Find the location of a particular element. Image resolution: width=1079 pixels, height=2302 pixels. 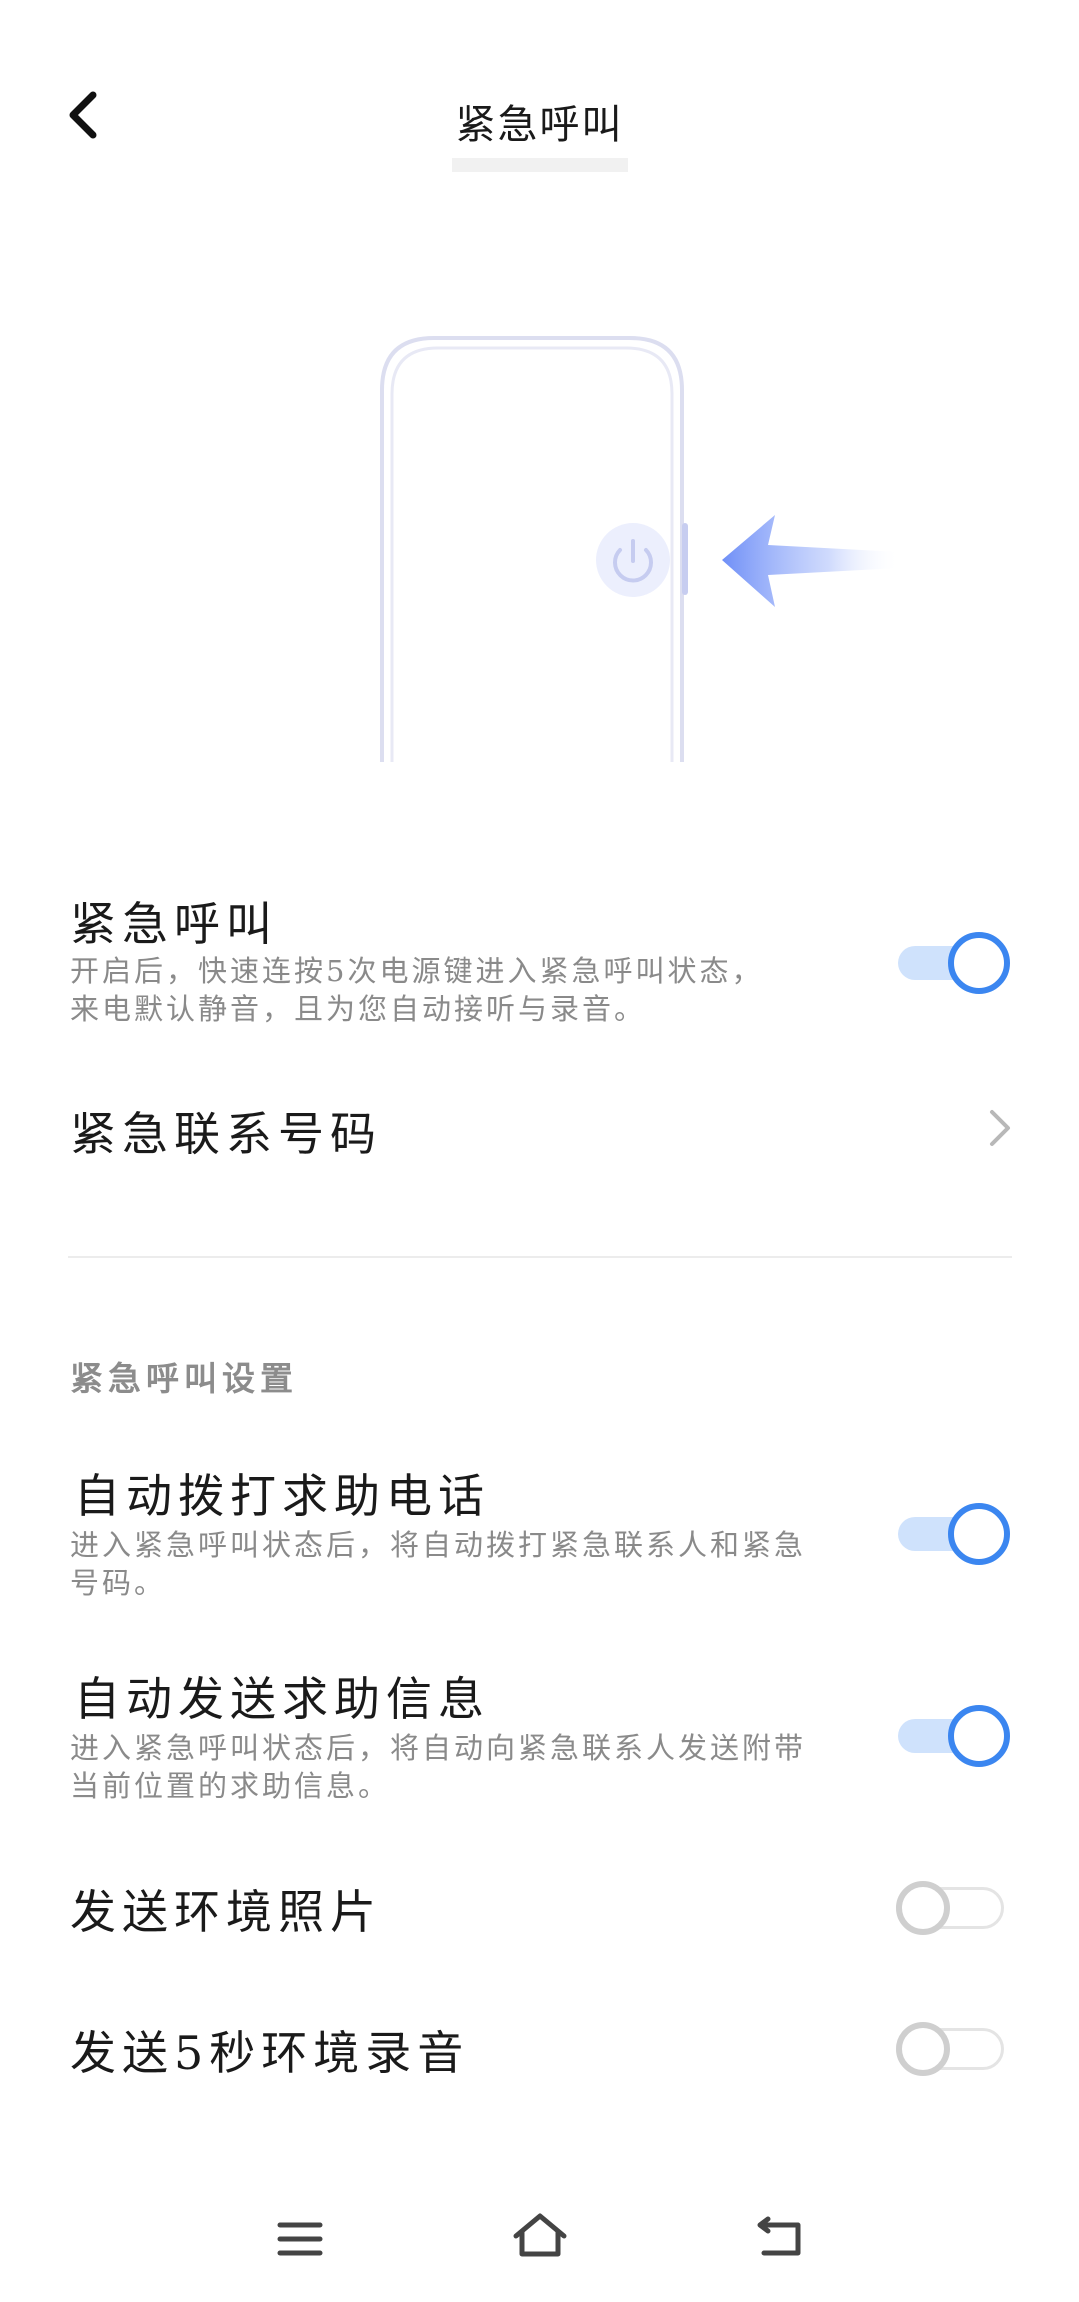

emergency-call-title: 紧急呼叫 is located at coordinates (174, 924).